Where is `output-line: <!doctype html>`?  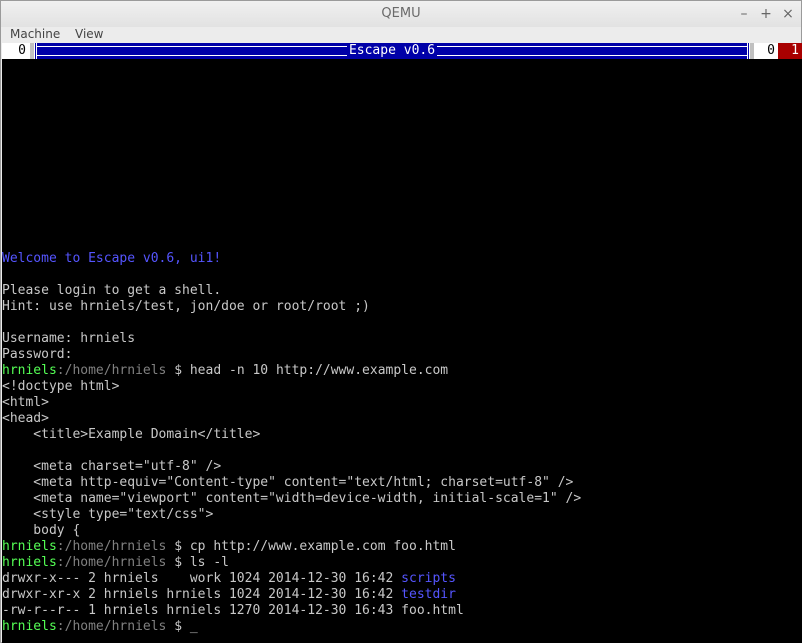
output-line: <!doctype html> is located at coordinates (61, 386).